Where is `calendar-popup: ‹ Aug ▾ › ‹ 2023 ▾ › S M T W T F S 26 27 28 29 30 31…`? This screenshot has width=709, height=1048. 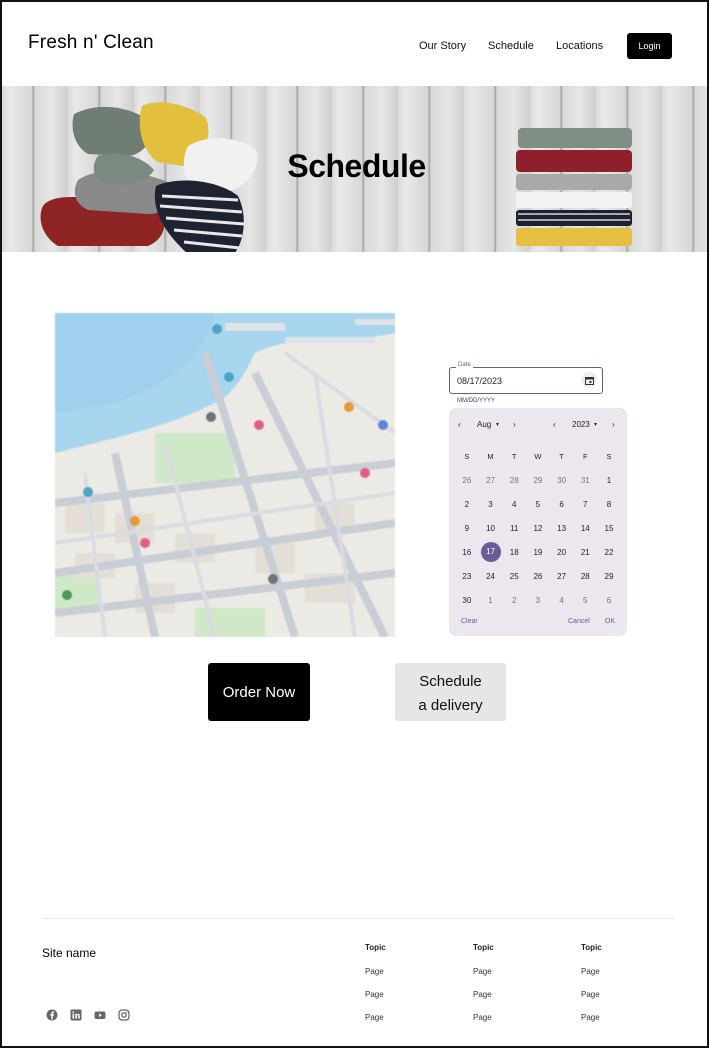 calendar-popup: ‹ Aug ▾ › ‹ 2023 ▾ › S M T W T F S 26 27 28 29 30 31… is located at coordinates (538, 522).